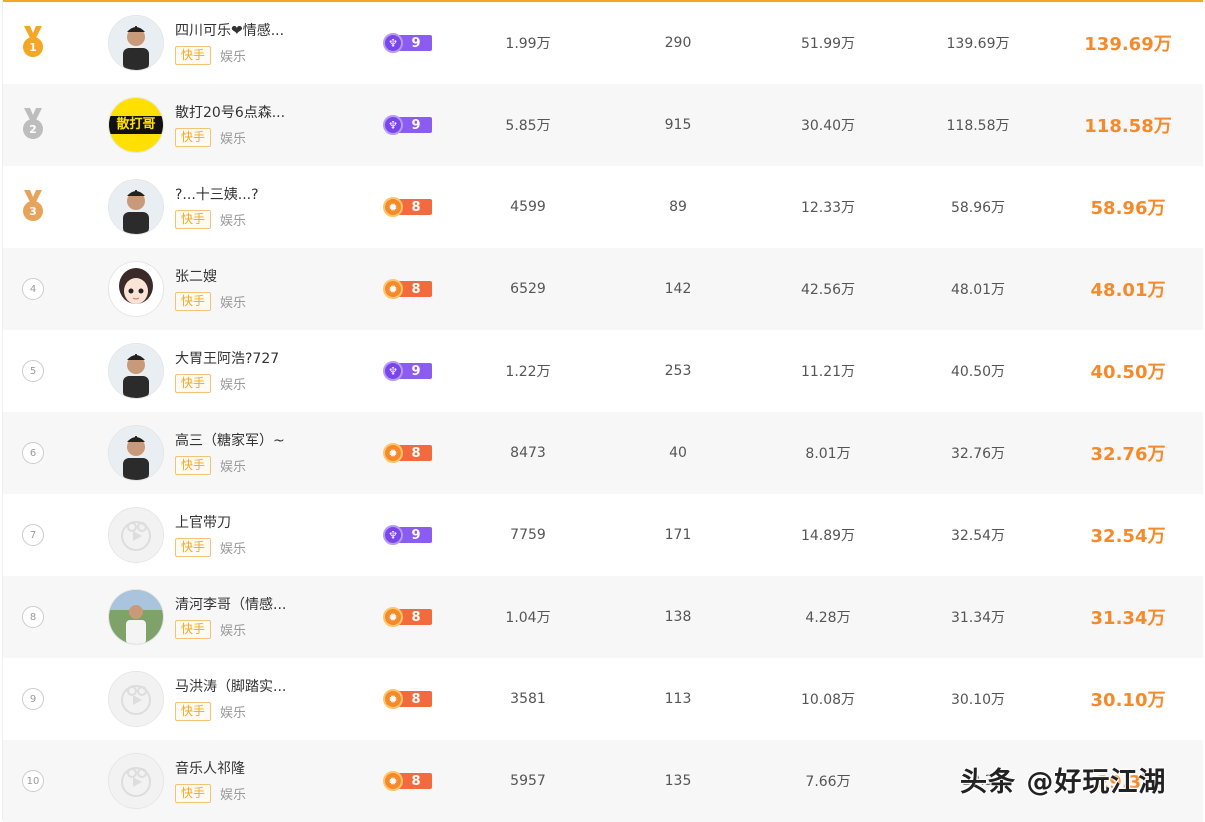 This screenshot has height=822, width=1205. I want to click on rank-cell: 4, so click(33, 289).